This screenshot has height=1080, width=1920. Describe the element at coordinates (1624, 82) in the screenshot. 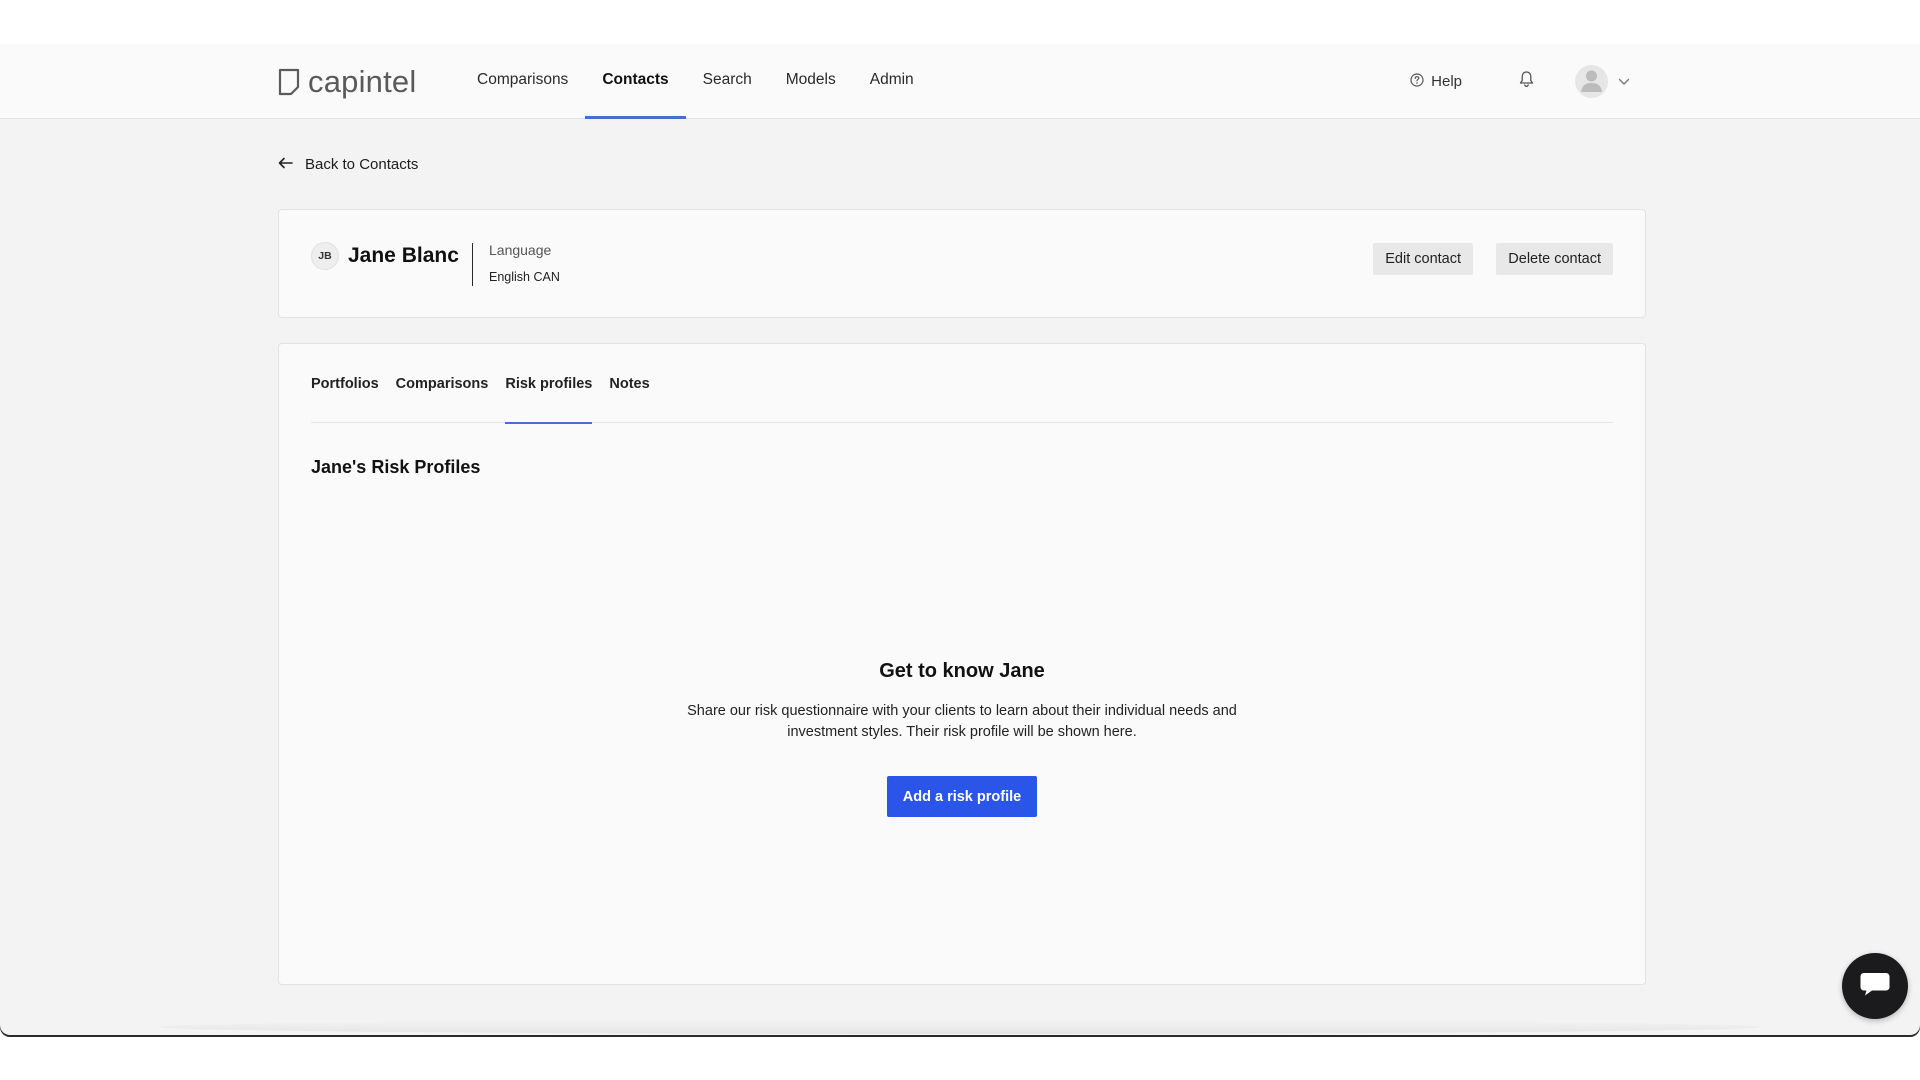

I see `chevron-down-icon` at that location.